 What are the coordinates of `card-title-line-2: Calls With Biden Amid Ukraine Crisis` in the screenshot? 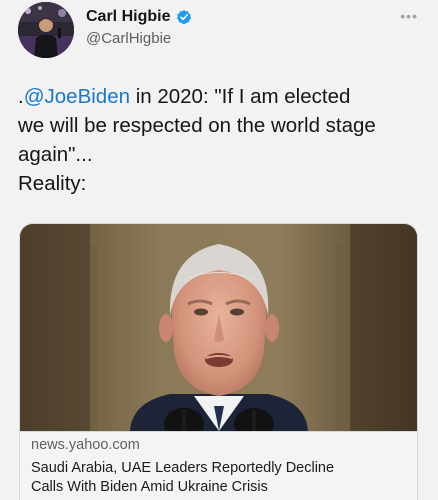 It's located at (149, 487).